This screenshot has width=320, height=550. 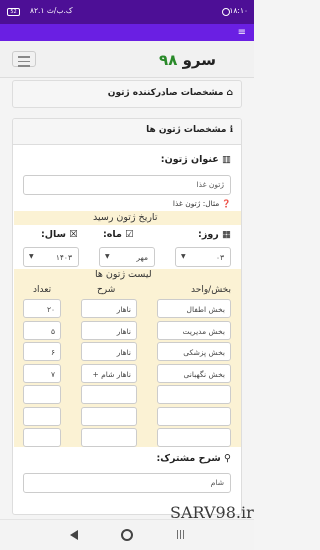 I want to click on month-label: ☑ ماه:, so click(x=118, y=234).